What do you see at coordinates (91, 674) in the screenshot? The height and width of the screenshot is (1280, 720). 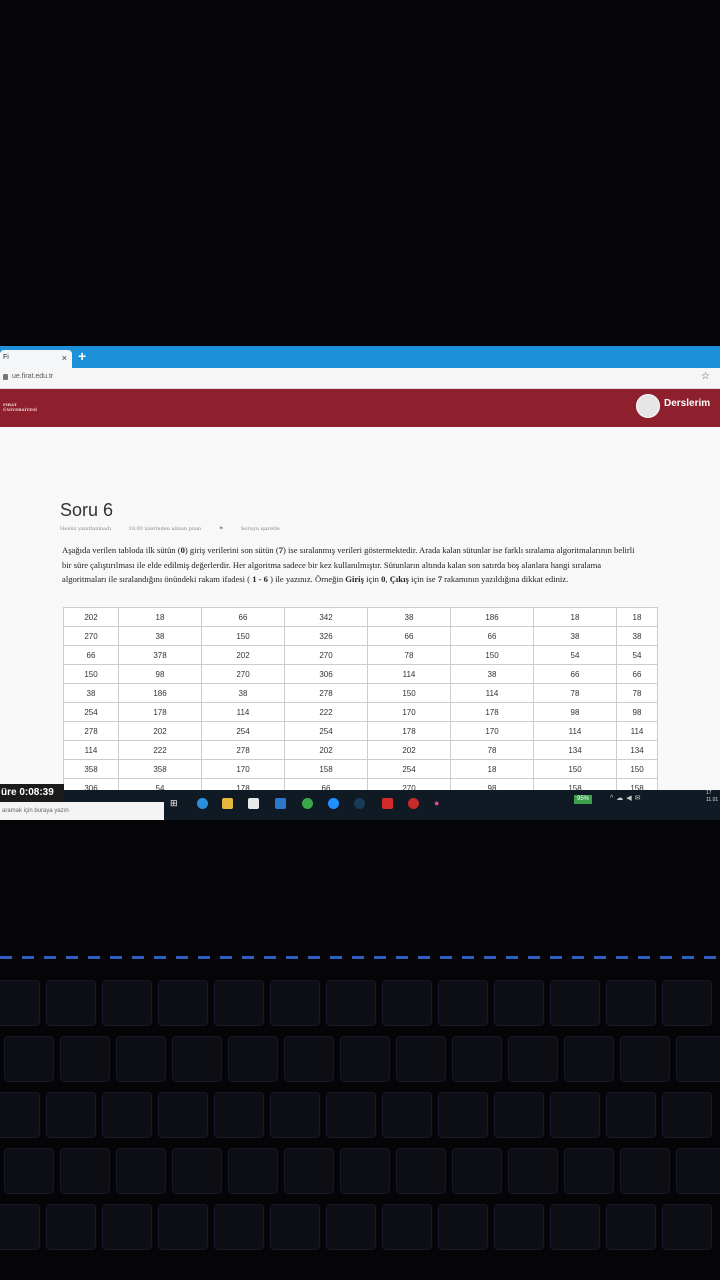 I see `table-cell: 150` at bounding box center [91, 674].